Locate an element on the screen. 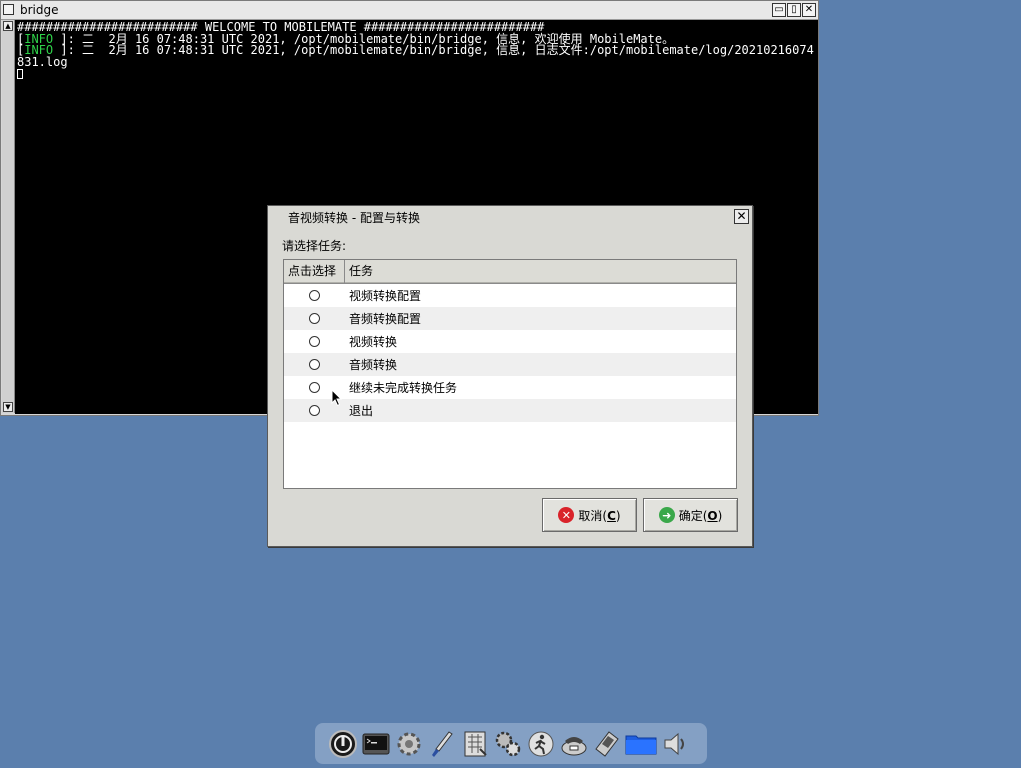  task-row: 音频转换配置 is located at coordinates (510, 318).